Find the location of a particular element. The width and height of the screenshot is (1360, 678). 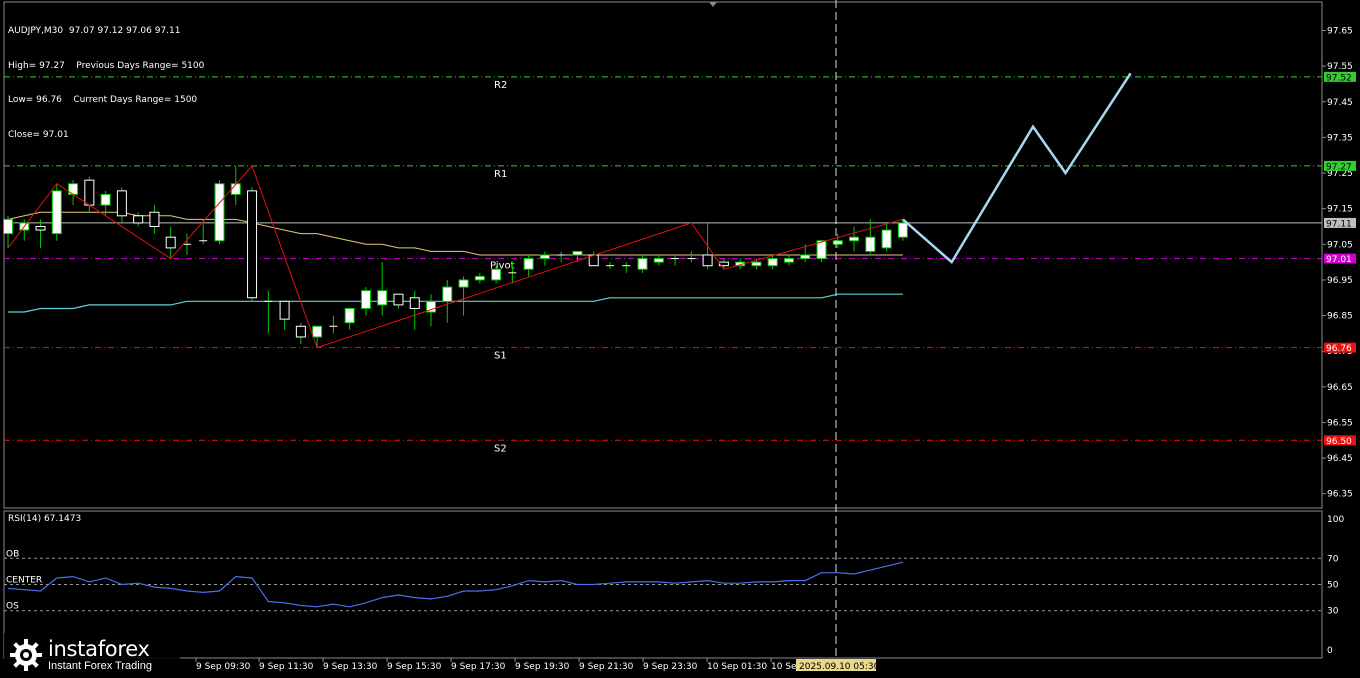

level-price-label: 96.50 is located at coordinates (1339, 442).